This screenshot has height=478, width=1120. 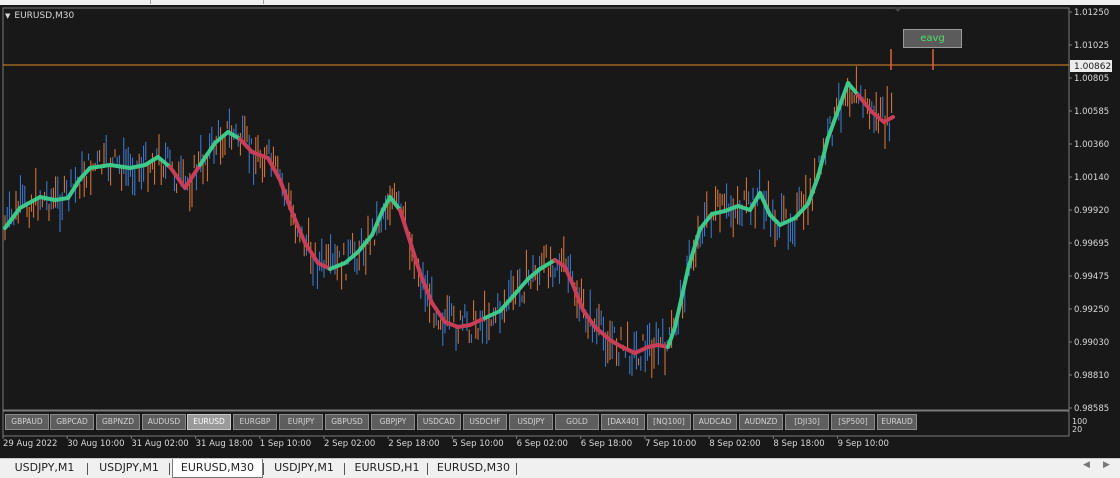 What do you see at coordinates (898, 9) in the screenshot?
I see `shift-marker-icon` at bounding box center [898, 9].